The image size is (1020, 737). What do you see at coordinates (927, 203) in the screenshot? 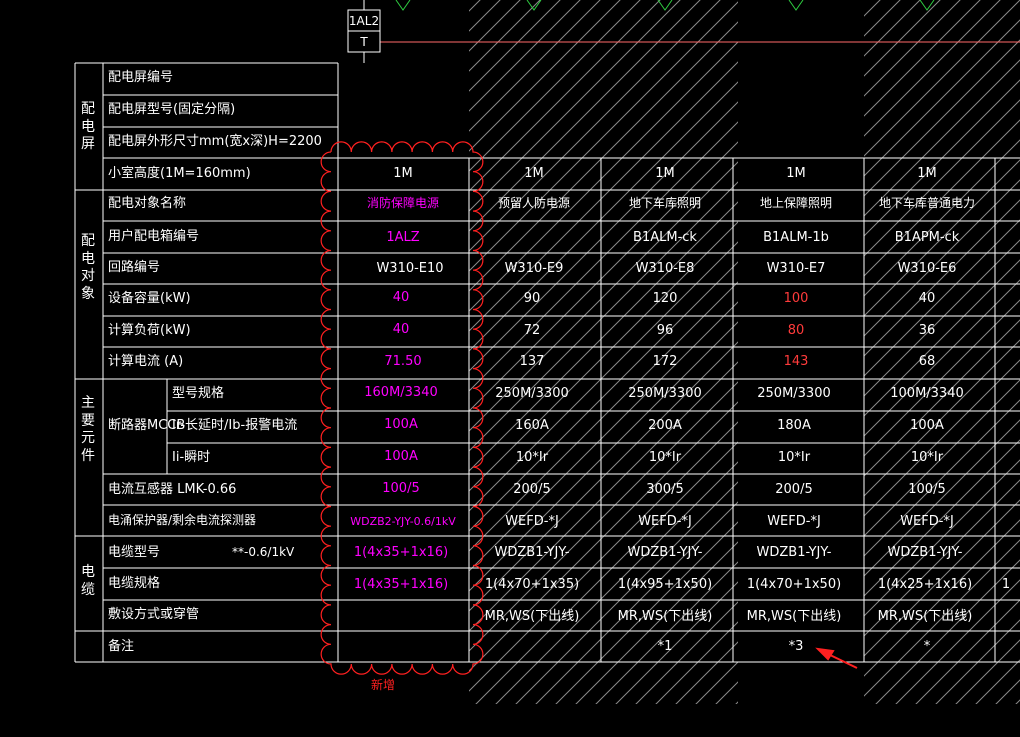
I see `col5-target: 地下车库普通电力` at bounding box center [927, 203].